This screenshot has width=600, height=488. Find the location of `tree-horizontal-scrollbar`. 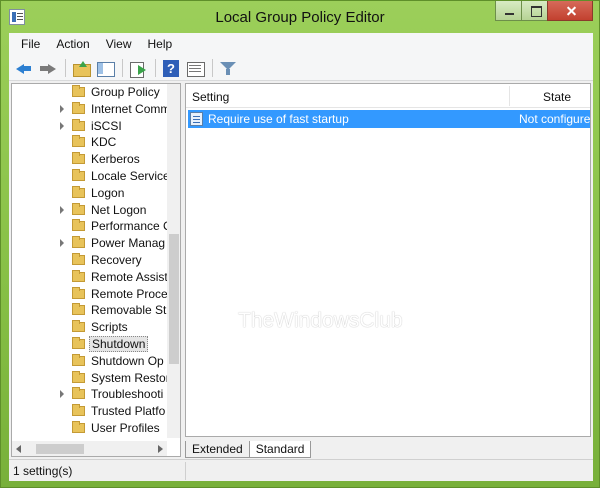

tree-horizontal-scrollbar is located at coordinates (89, 448).